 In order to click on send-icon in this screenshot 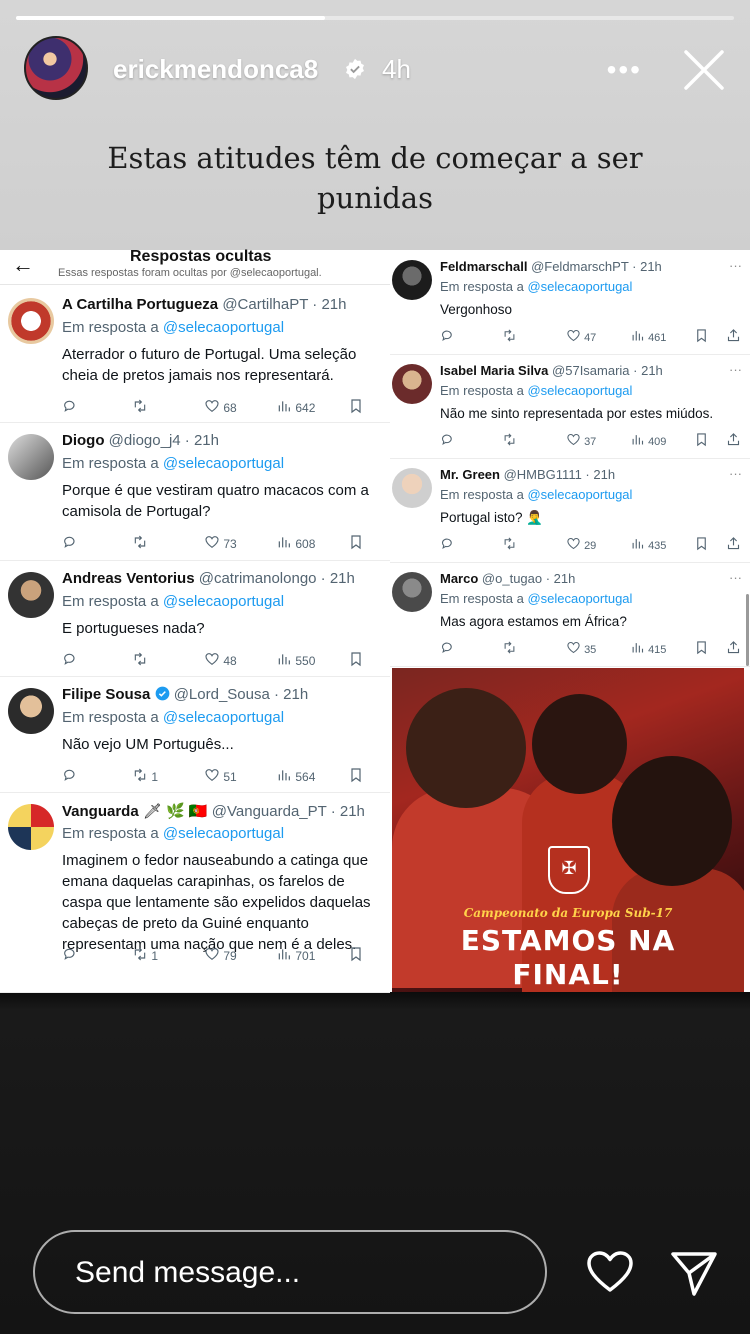, I will do `click(694, 1273)`.